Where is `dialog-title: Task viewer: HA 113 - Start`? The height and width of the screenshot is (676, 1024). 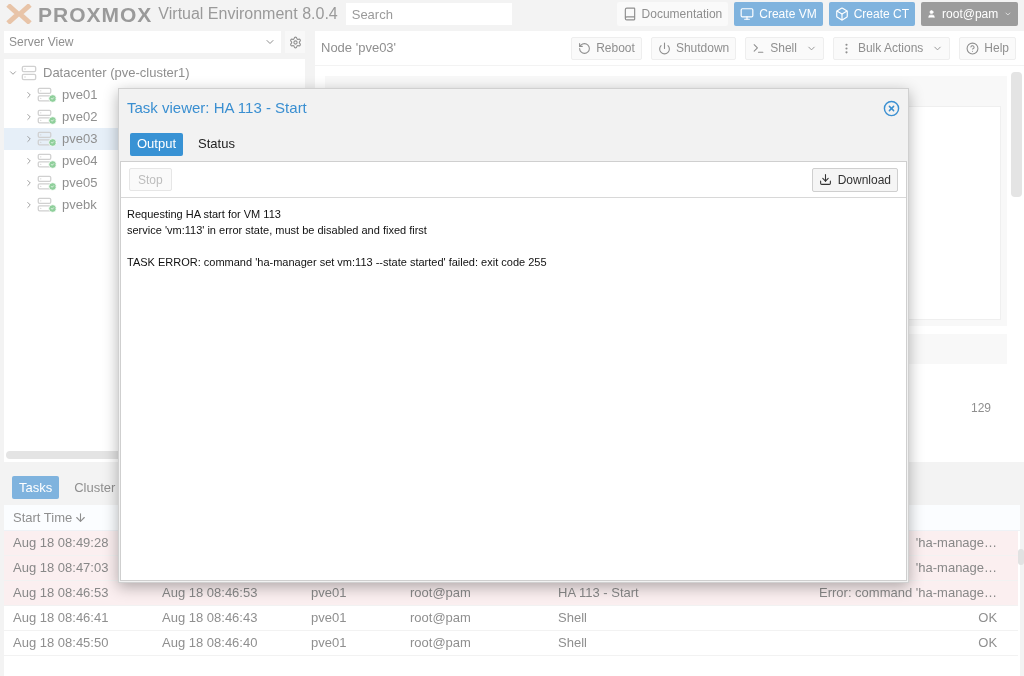 dialog-title: Task viewer: HA 113 - Start is located at coordinates (217, 107).